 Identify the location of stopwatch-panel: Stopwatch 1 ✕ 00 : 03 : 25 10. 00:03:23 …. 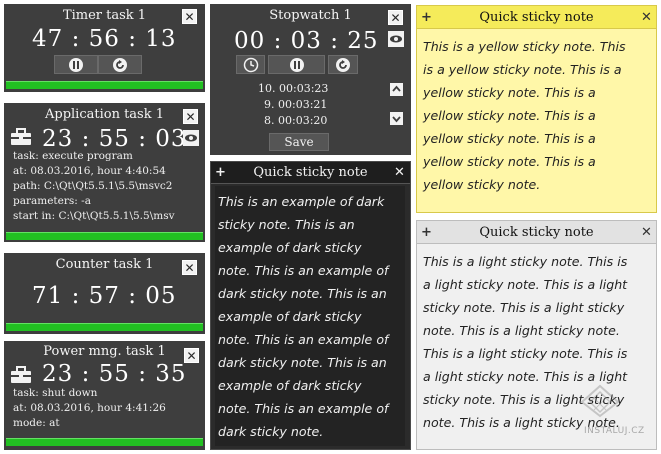
(310, 79).